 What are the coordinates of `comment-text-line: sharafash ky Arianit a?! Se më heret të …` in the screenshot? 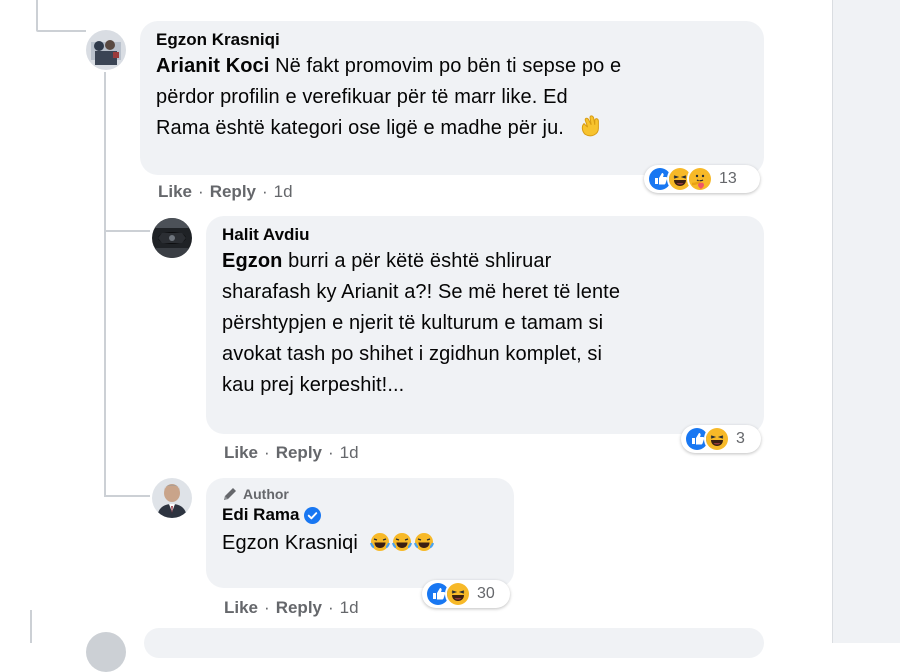 It's located at (421, 292).